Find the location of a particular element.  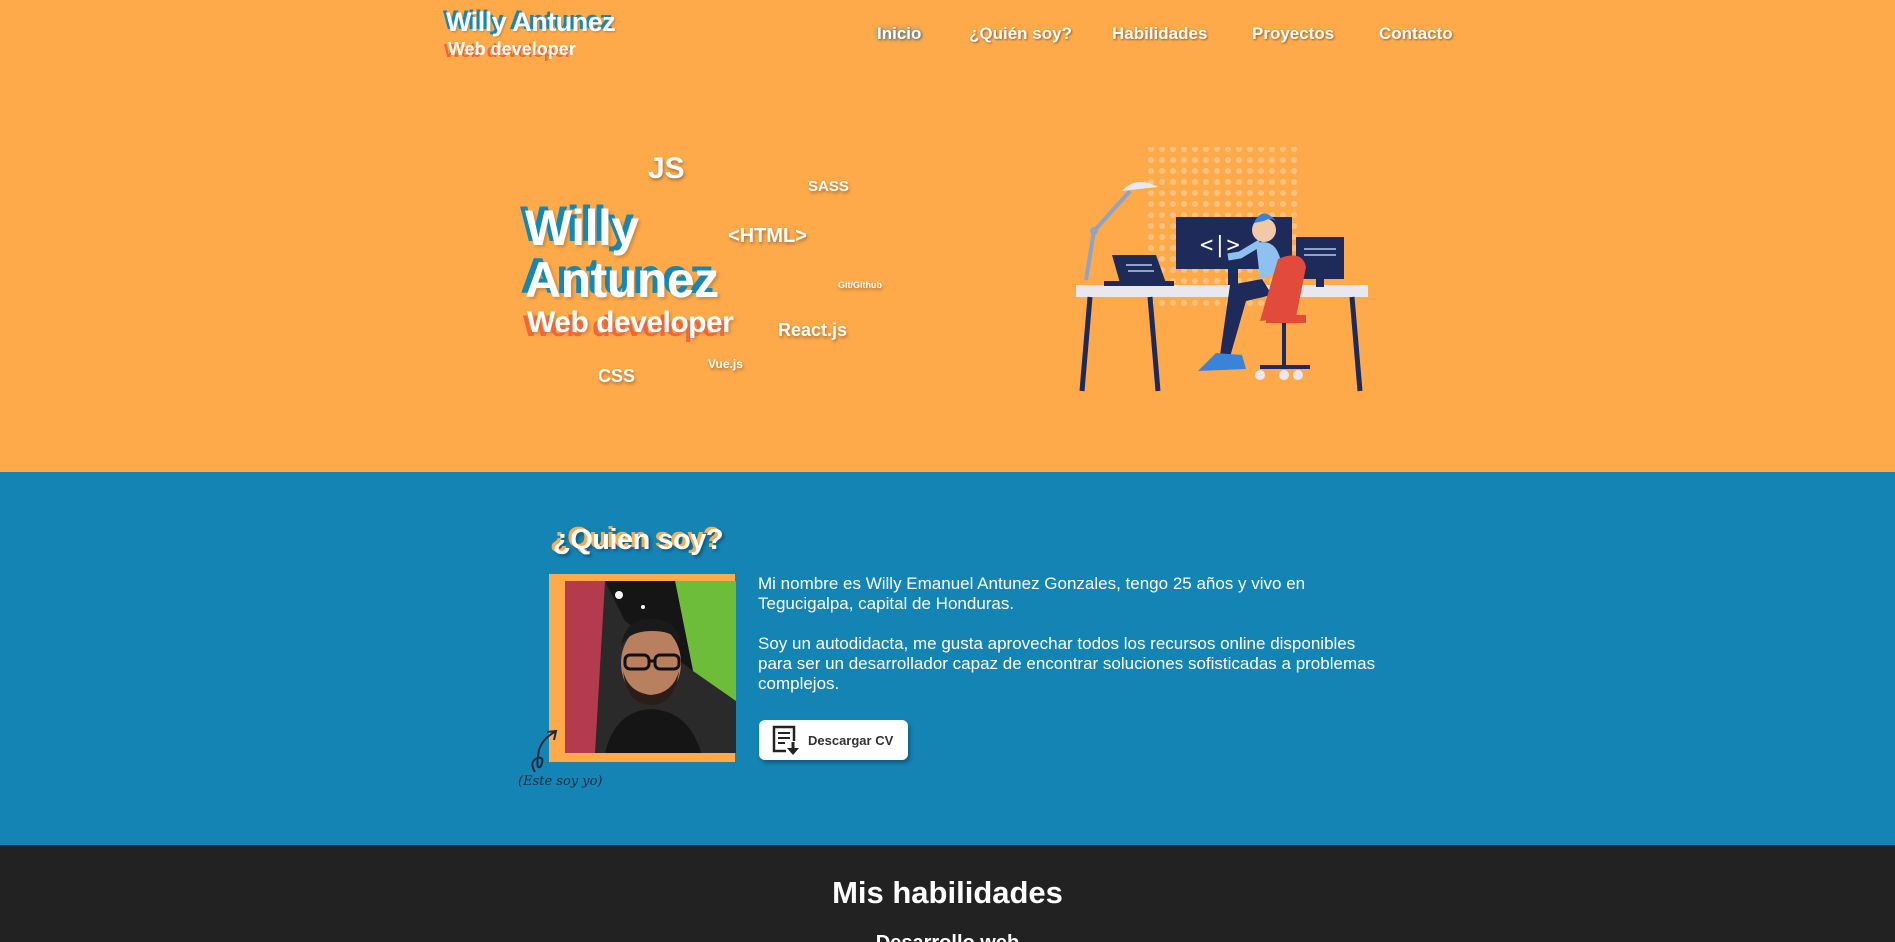

hero-title-last-name: Antunez is located at coordinates (622, 280).